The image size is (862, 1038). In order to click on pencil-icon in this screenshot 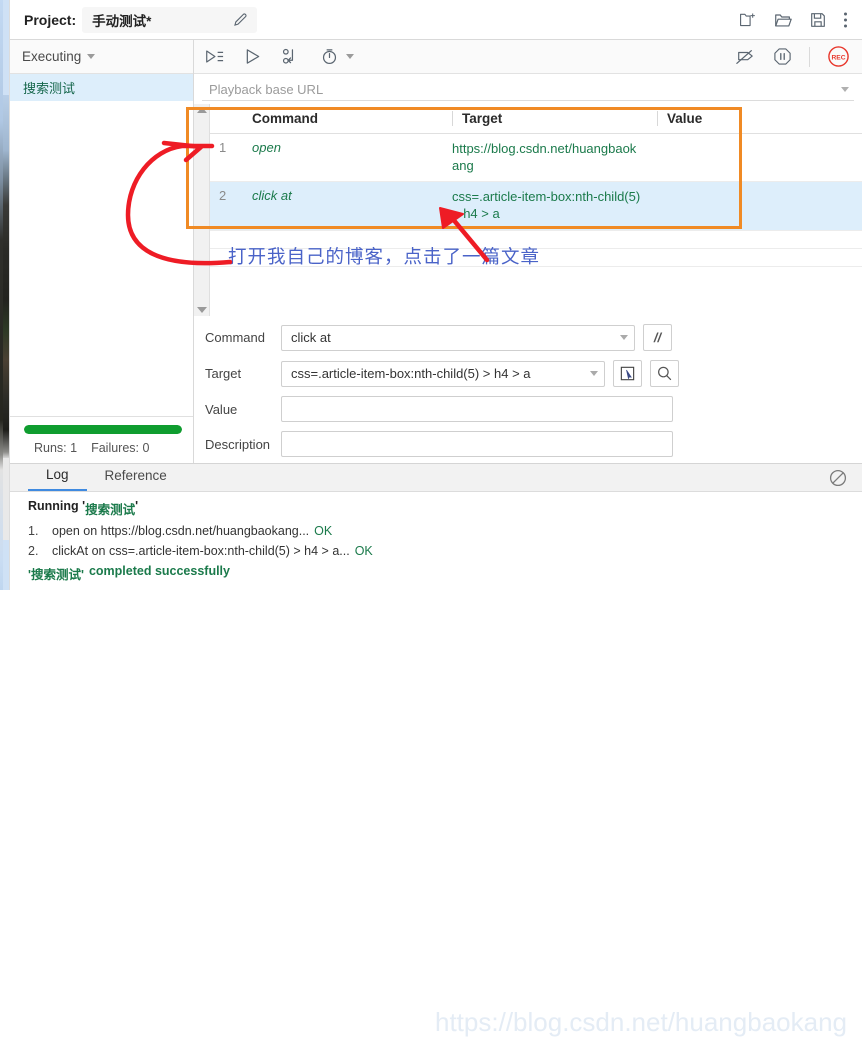, I will do `click(240, 19)`.